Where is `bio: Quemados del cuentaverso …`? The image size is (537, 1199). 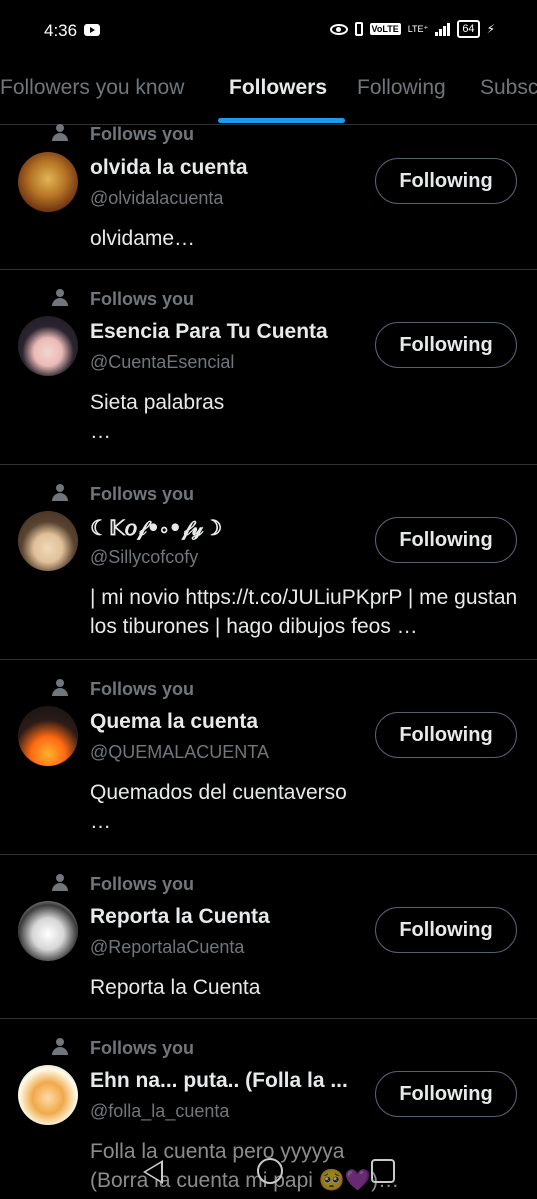
bio: Quemados del cuentaverso … is located at coordinates (218, 807).